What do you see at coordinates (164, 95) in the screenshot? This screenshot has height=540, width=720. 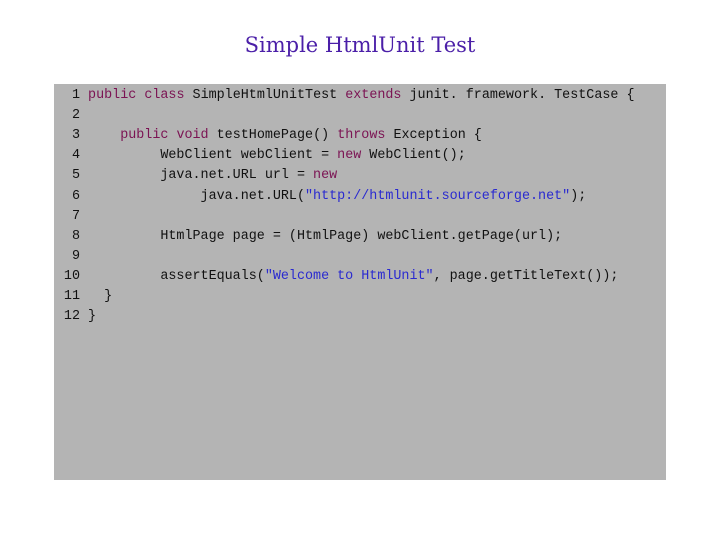 I see `code-keyword: class` at bounding box center [164, 95].